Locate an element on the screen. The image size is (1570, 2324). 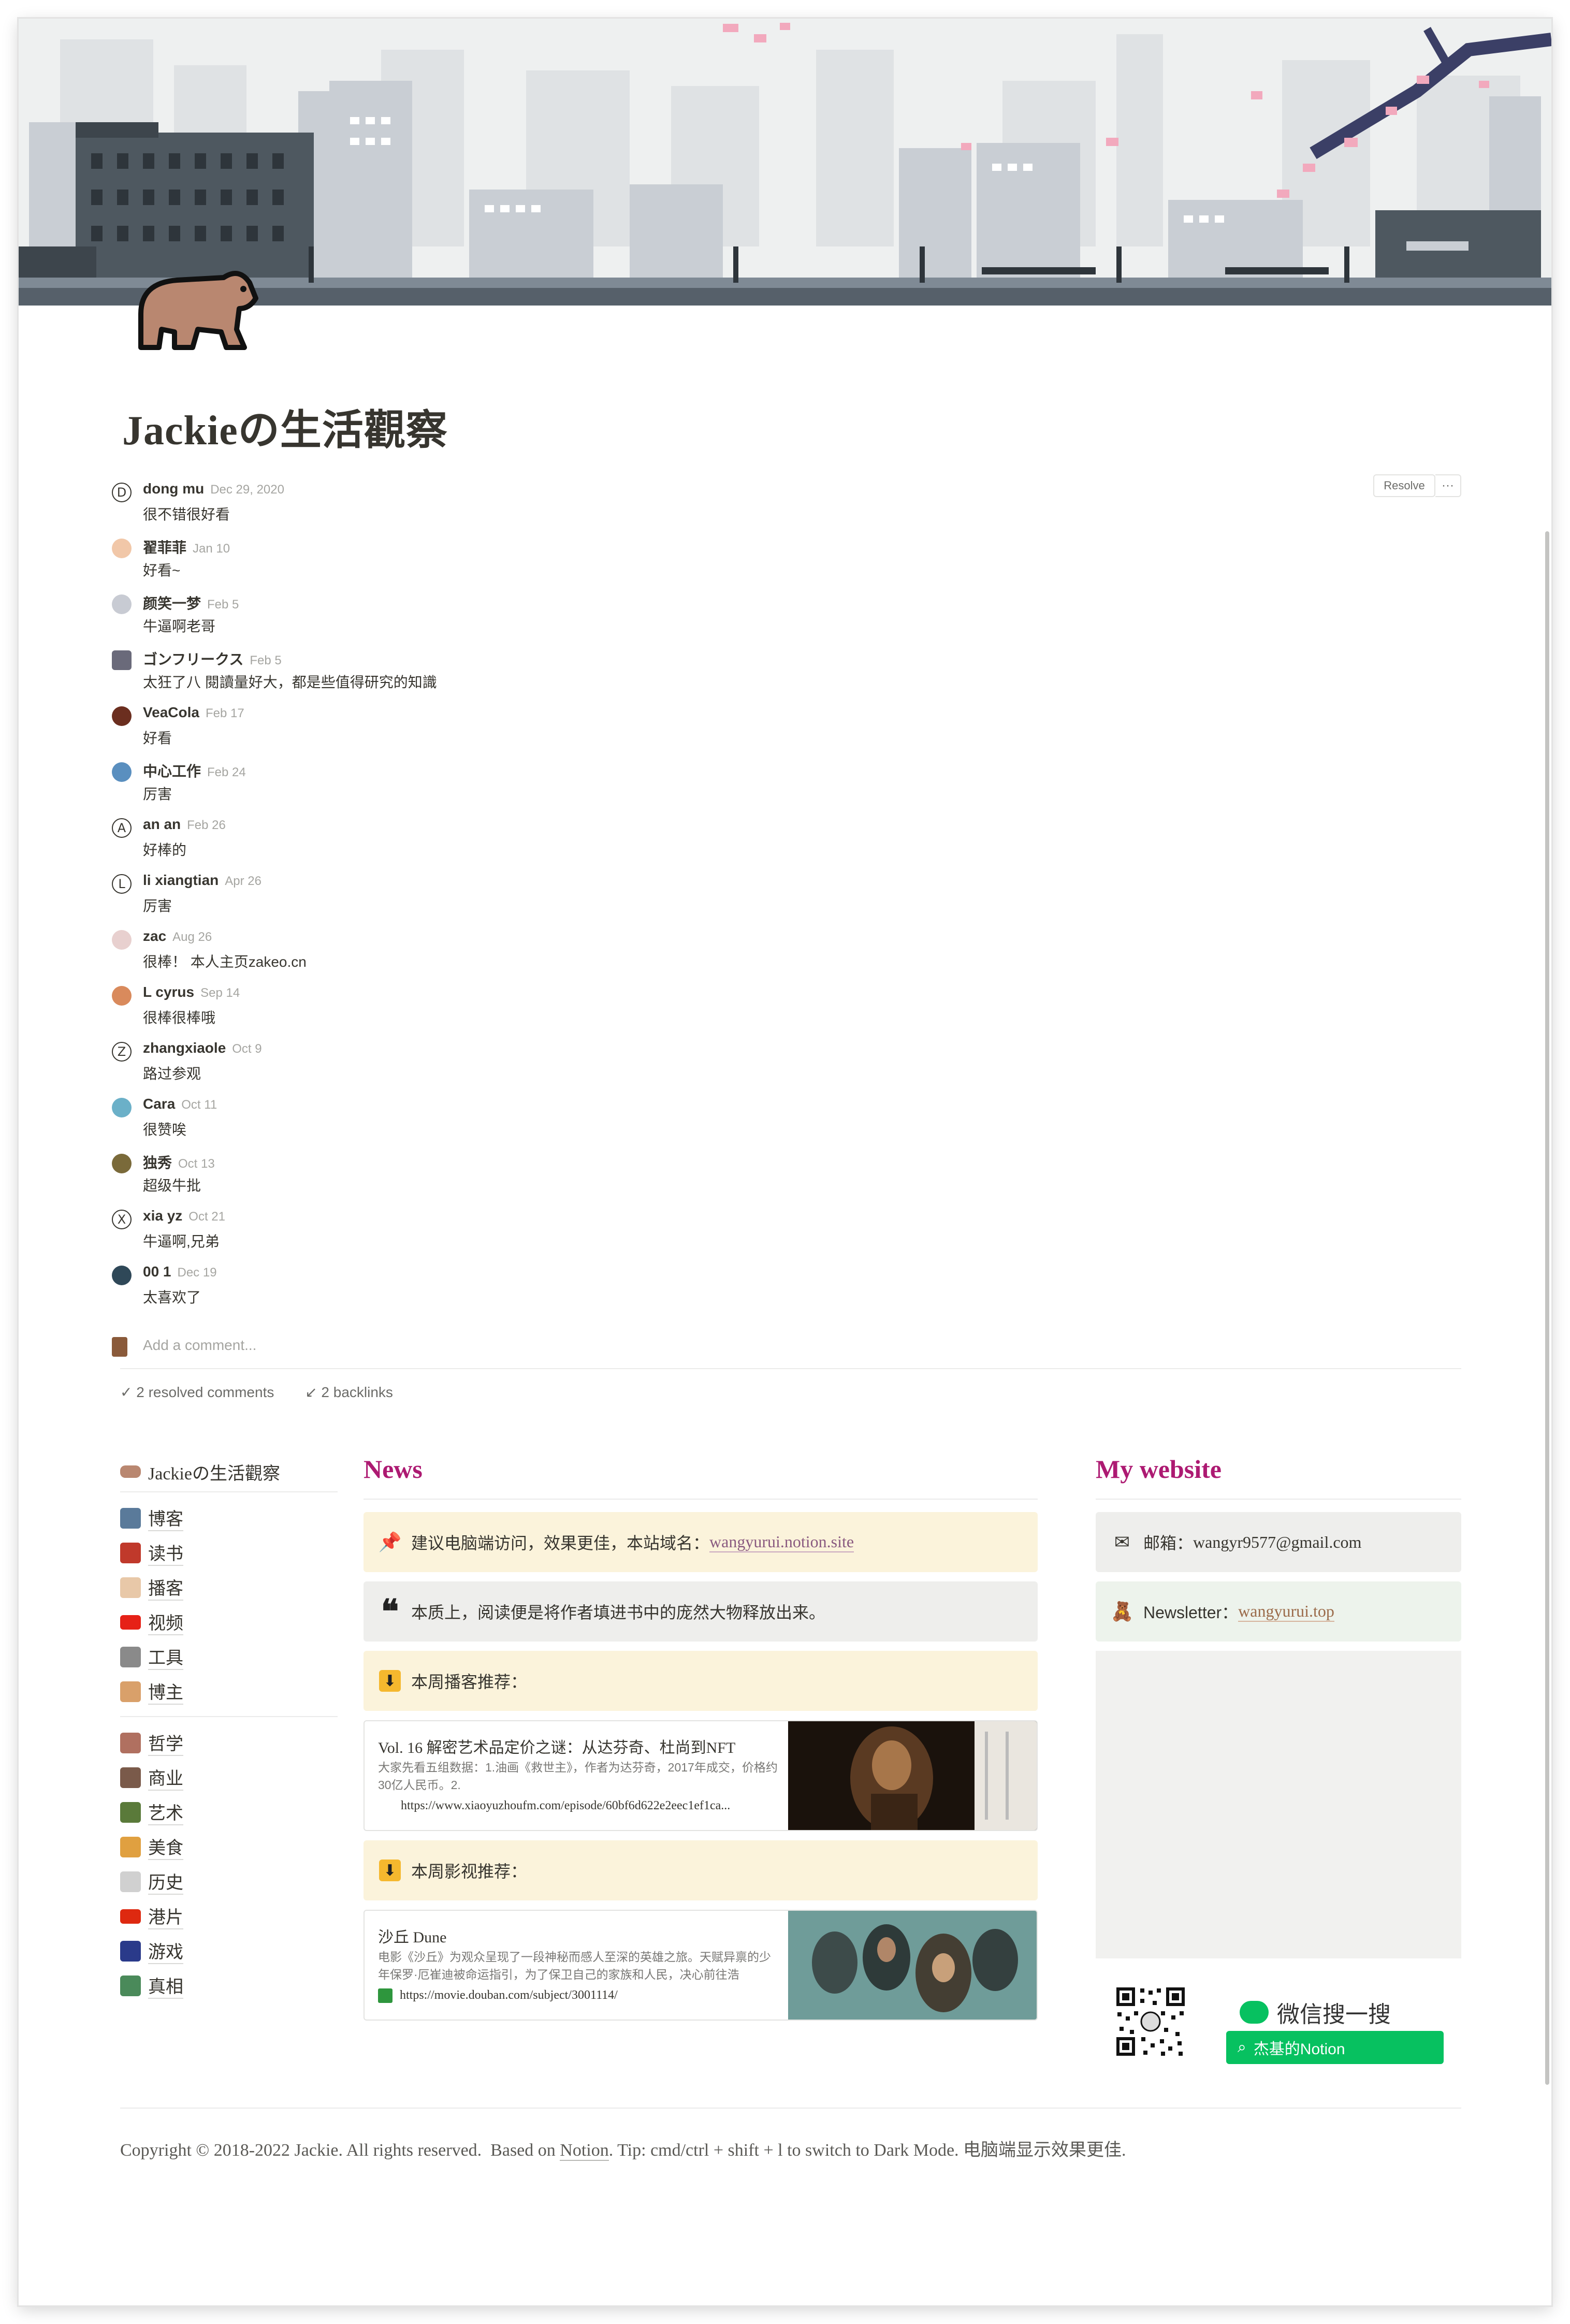
domain-link: wangyurui.notion.site is located at coordinates (781, 1542).